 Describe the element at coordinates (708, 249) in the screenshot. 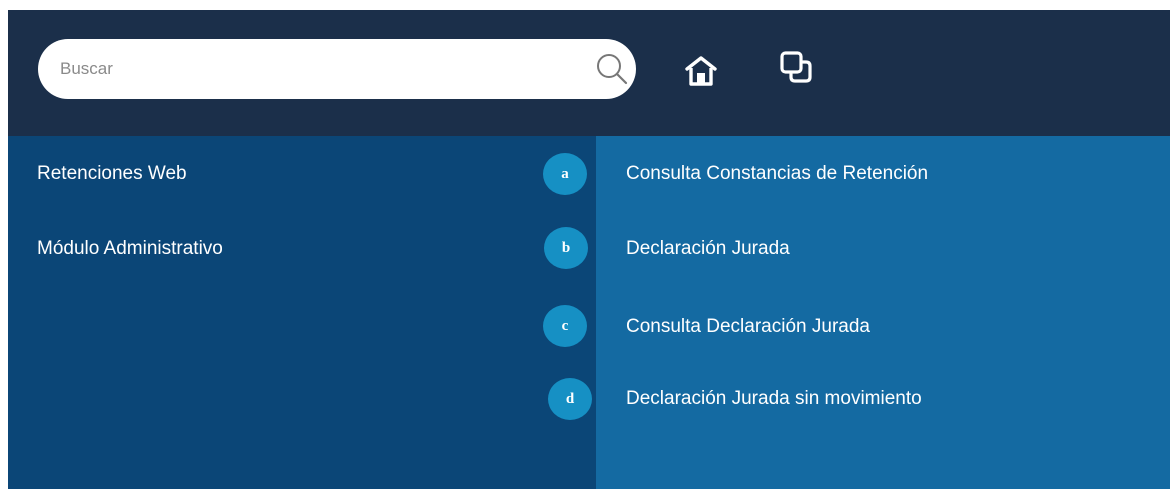

I see `submenu-item-declaracion-jurada: Declaración Jurada` at that location.